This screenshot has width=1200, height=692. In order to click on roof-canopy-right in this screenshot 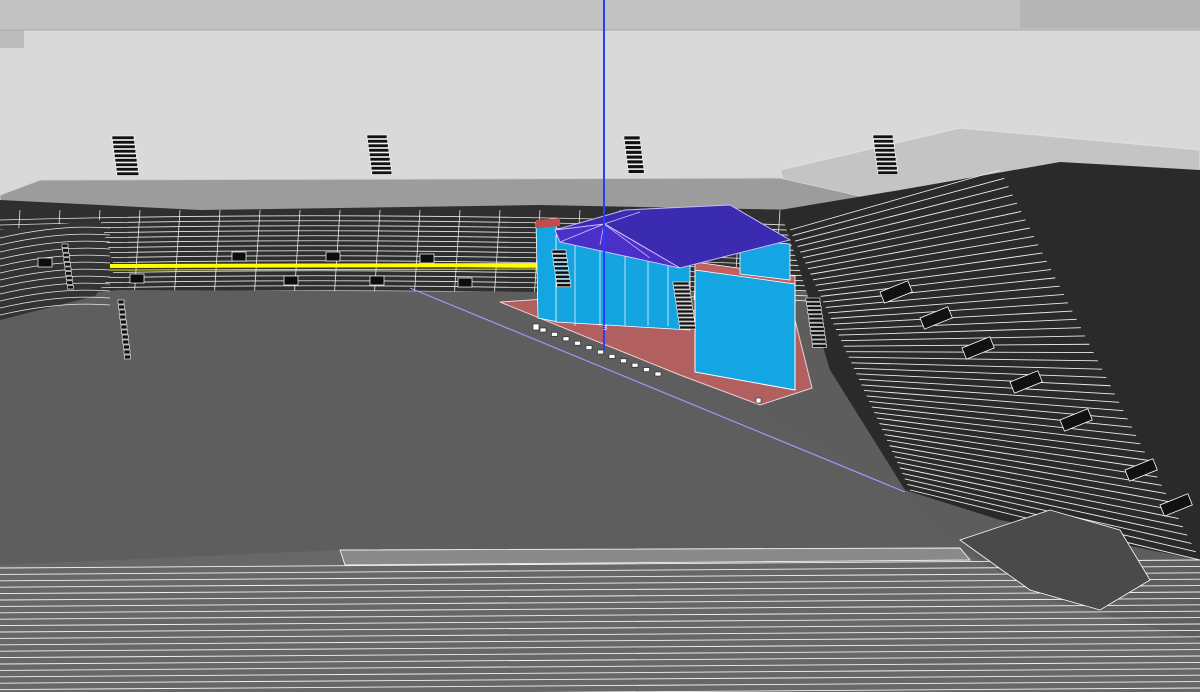, I will do `click(1110, 14)`.